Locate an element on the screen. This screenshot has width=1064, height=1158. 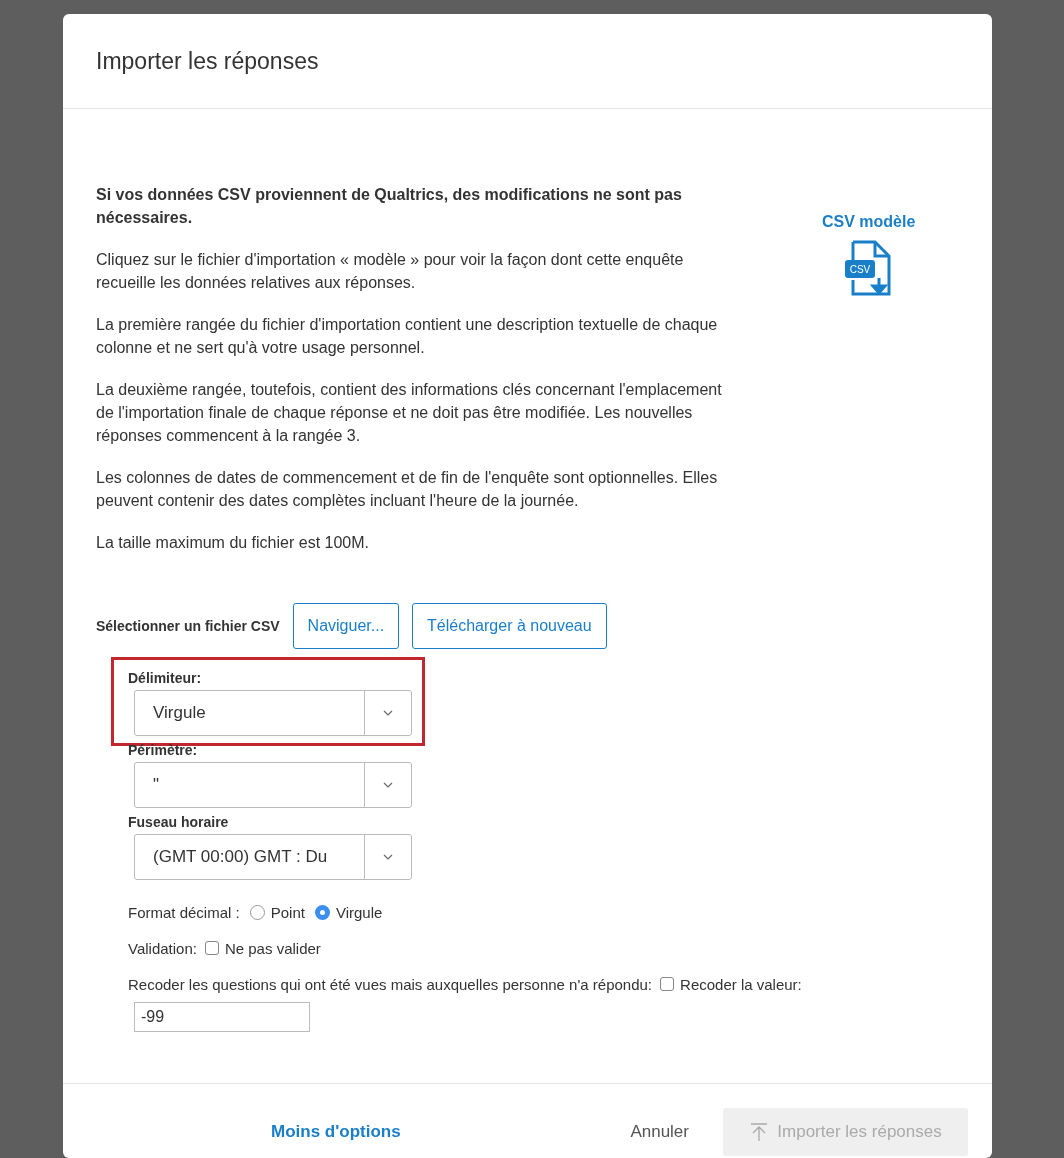
paragraph: La taille maximum du fichier est 100M. is located at coordinates (233, 543).